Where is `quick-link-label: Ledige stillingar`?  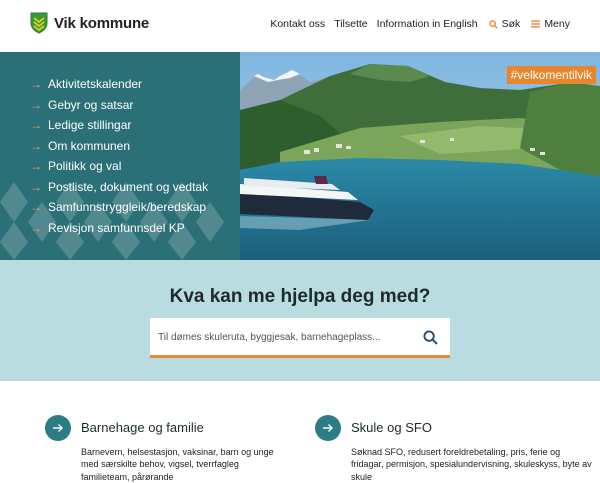 quick-link-label: Ledige stillingar is located at coordinates (90, 125).